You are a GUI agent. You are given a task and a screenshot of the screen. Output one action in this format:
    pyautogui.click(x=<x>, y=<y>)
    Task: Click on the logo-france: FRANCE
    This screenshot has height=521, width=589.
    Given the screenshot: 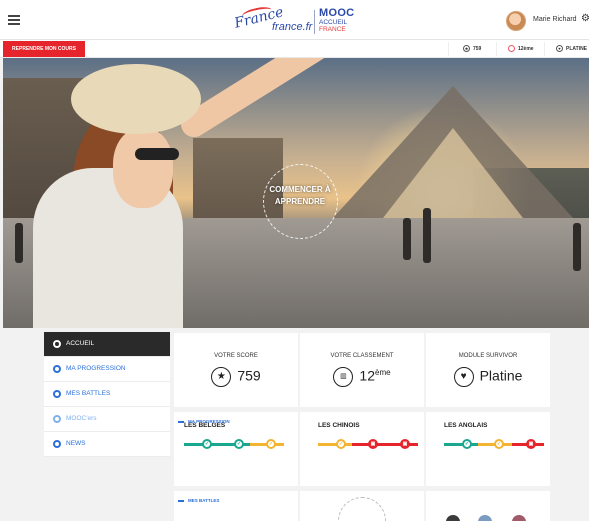 What is the action you would take?
    pyautogui.click(x=332, y=29)
    